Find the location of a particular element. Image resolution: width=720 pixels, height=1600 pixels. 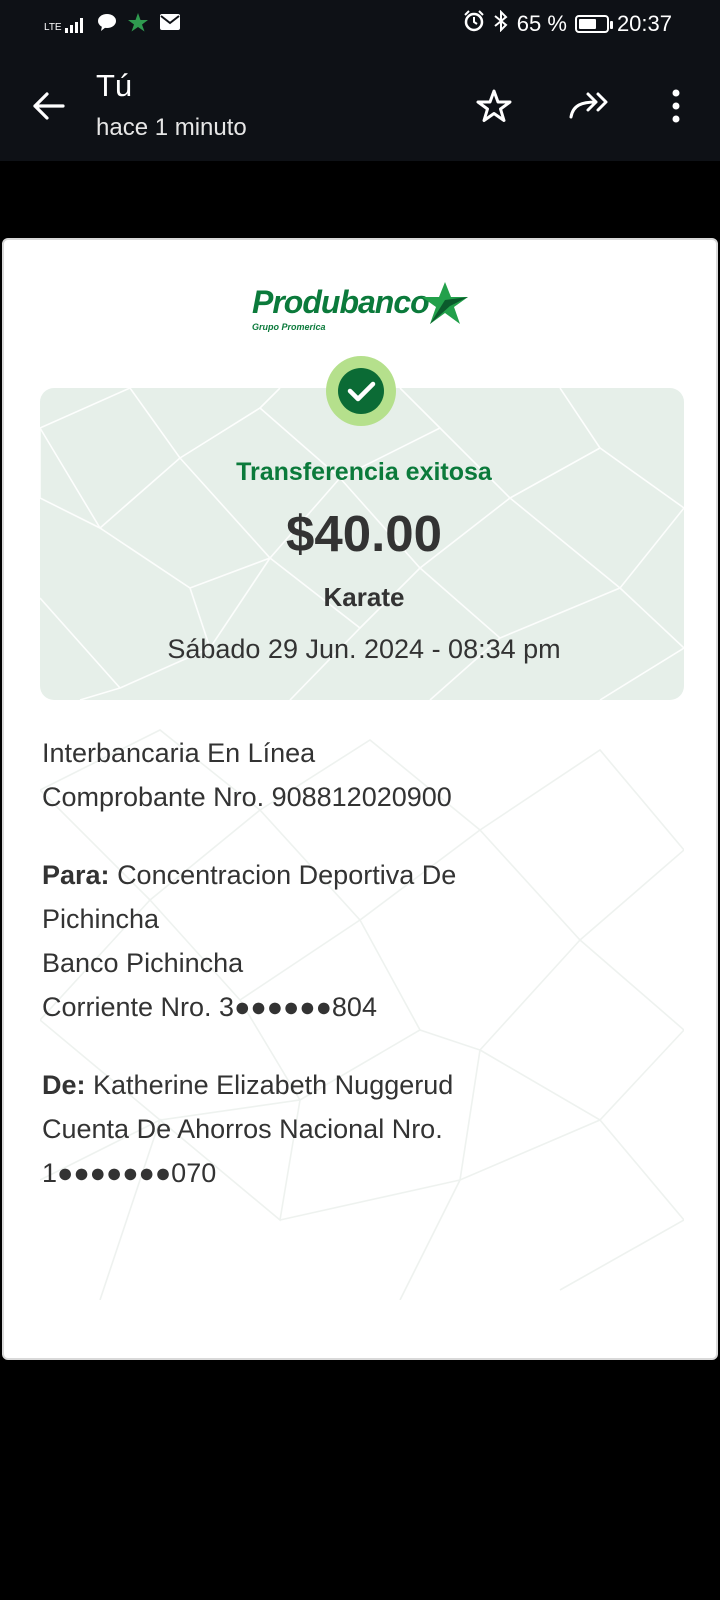

forward-button is located at coordinates (590, 106).